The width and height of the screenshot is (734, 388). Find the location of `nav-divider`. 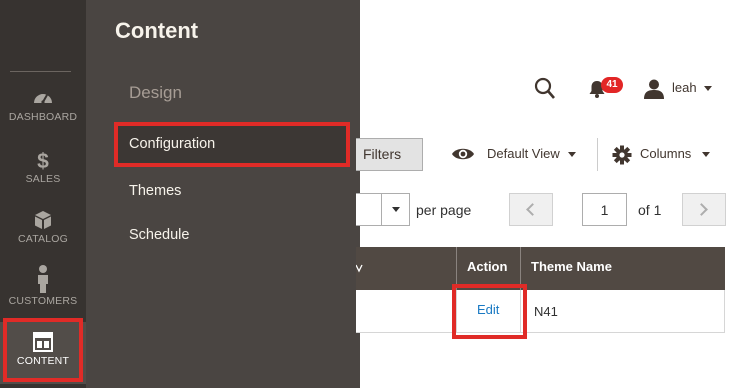

nav-divider is located at coordinates (40, 71).